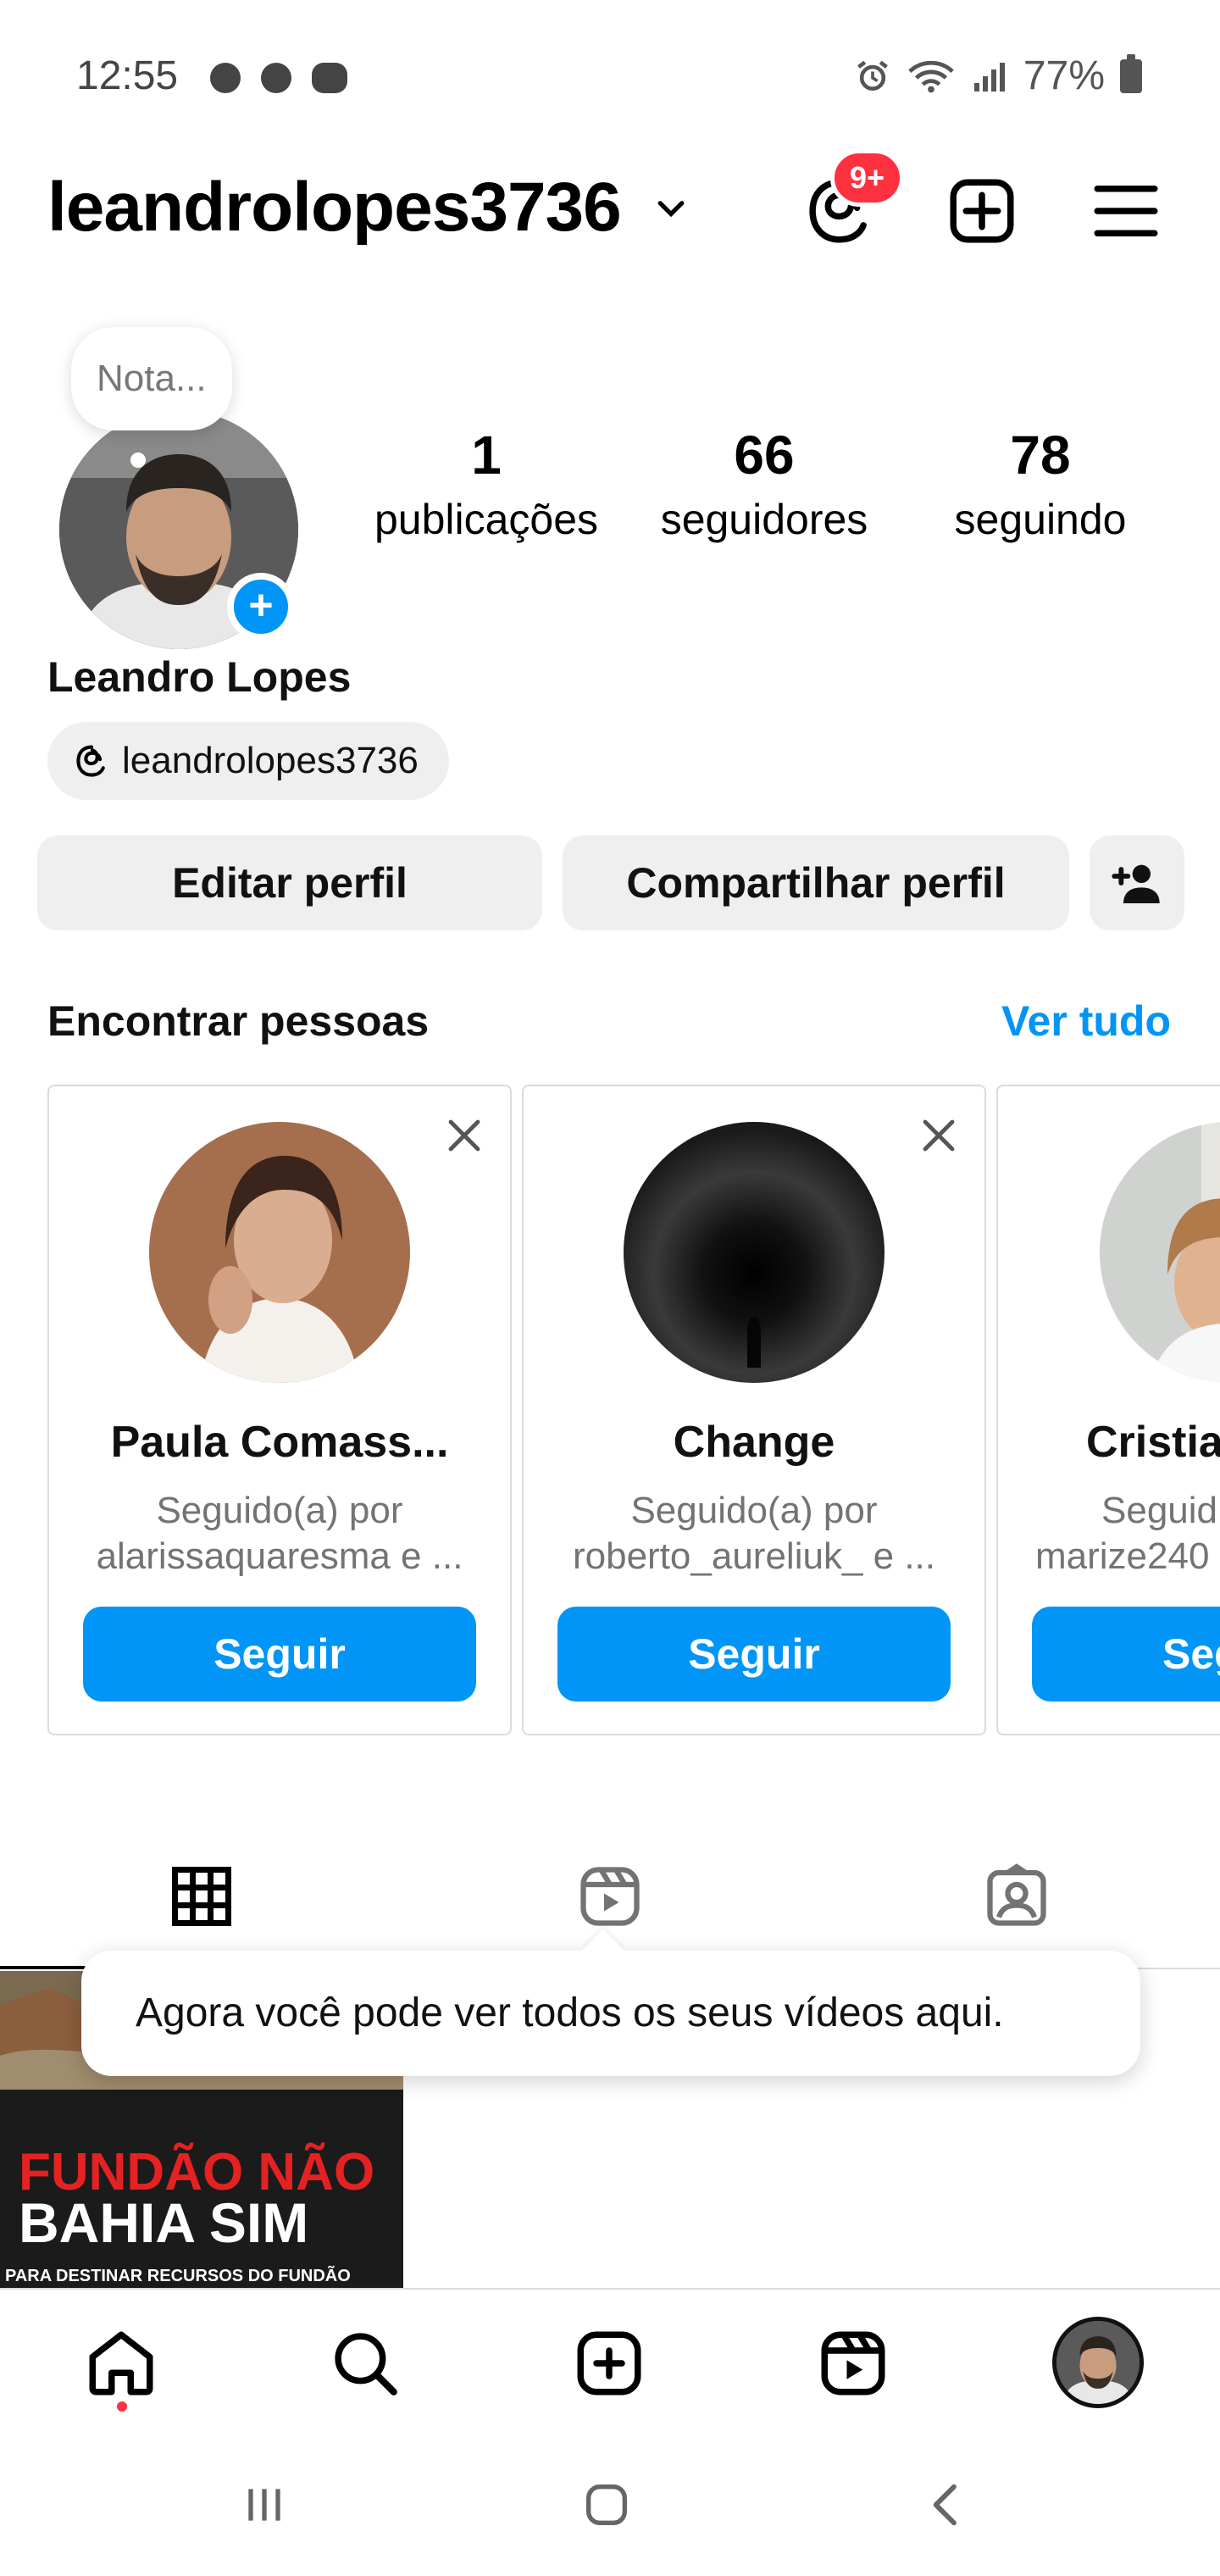  What do you see at coordinates (1131, 73) in the screenshot?
I see `battery-icon` at bounding box center [1131, 73].